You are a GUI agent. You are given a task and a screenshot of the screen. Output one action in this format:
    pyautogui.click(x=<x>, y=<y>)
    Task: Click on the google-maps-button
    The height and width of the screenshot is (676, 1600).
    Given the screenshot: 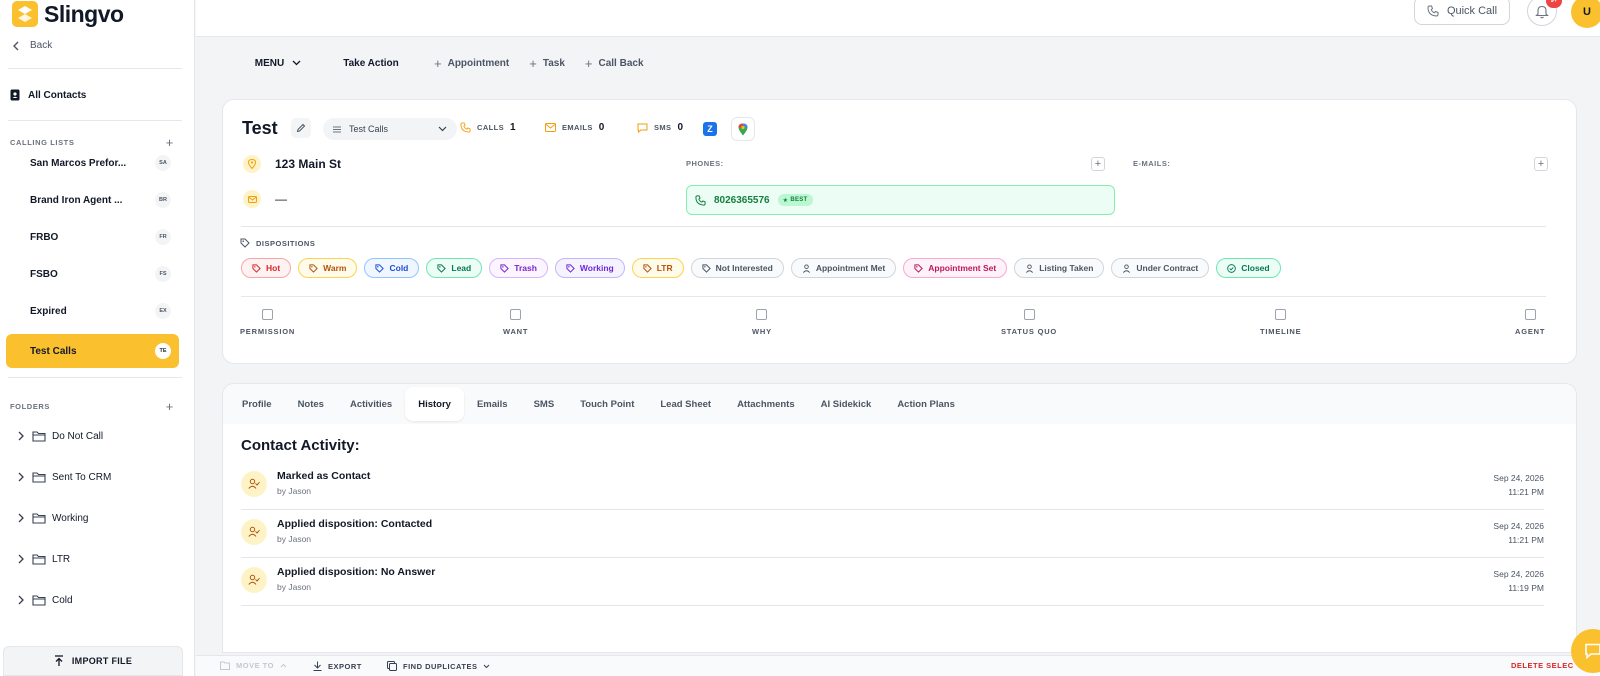 What is the action you would take?
    pyautogui.click(x=743, y=129)
    